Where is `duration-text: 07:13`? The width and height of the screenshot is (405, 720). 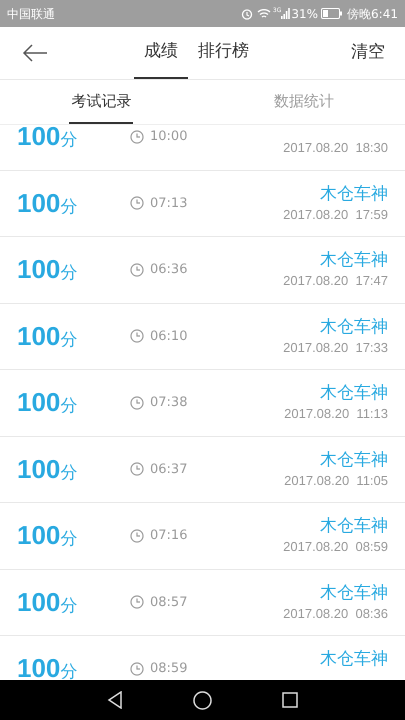
duration-text: 07:13 is located at coordinates (169, 203).